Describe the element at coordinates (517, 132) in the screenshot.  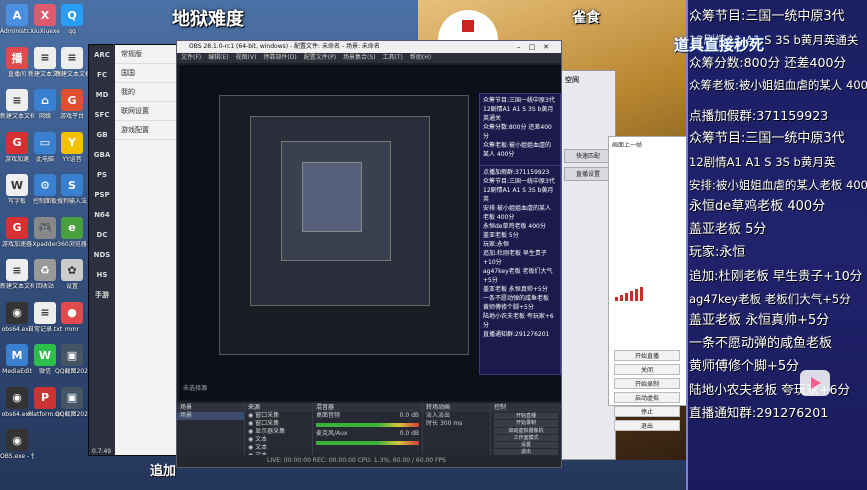
I see `preview-info-line: 众筹分数:800分 还差400分` at that location.